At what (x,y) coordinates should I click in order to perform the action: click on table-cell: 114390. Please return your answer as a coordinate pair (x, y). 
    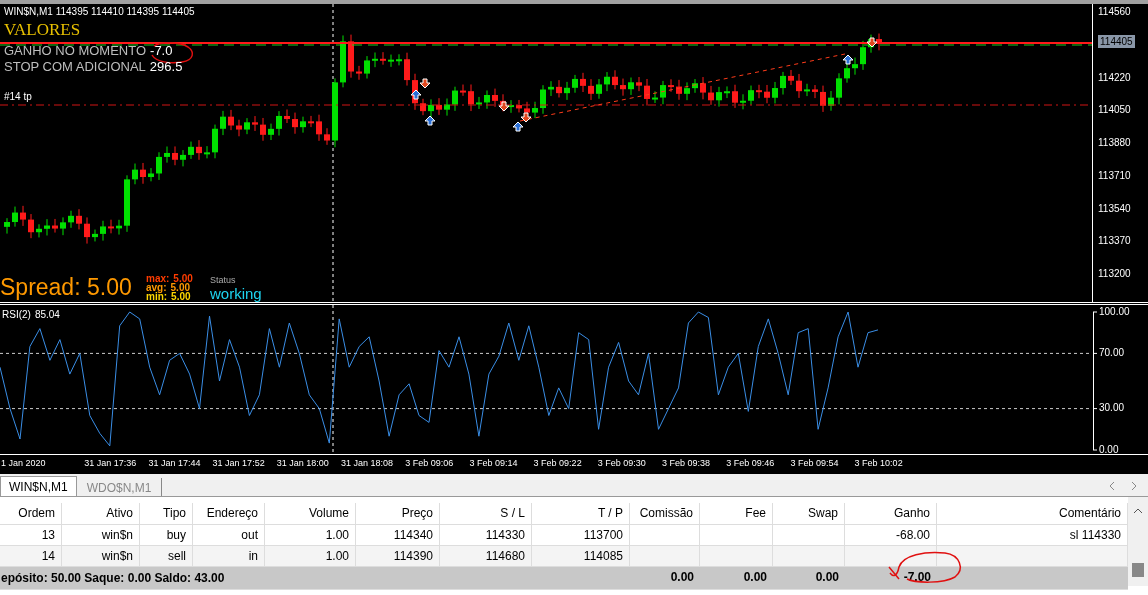
    Looking at the image, I should click on (398, 556).